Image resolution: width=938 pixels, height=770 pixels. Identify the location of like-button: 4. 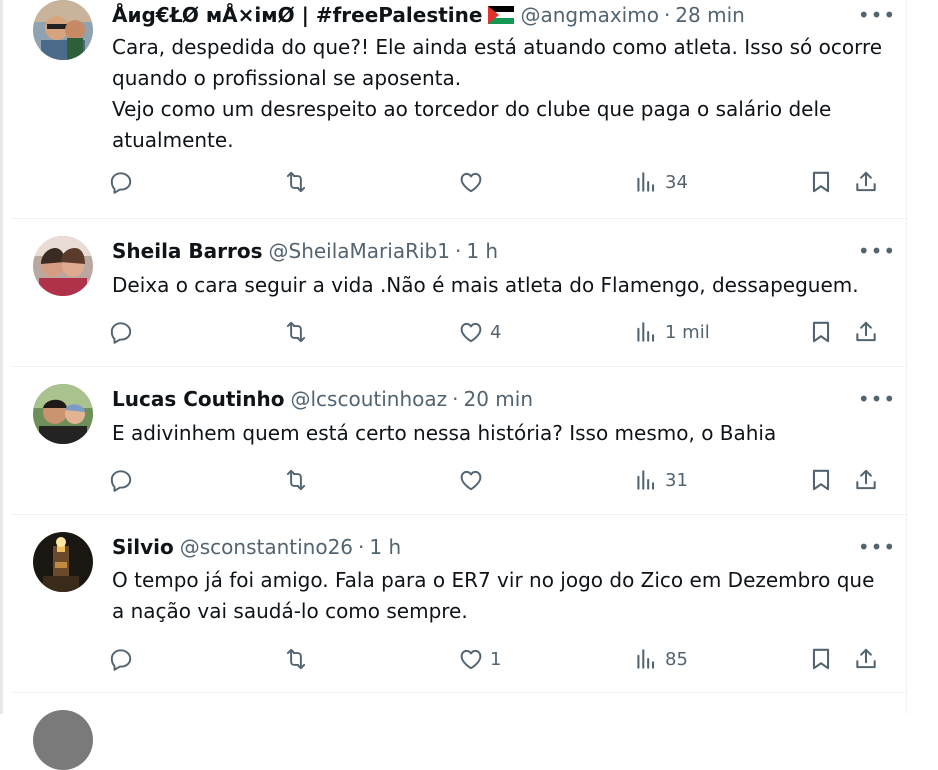
(479, 332).